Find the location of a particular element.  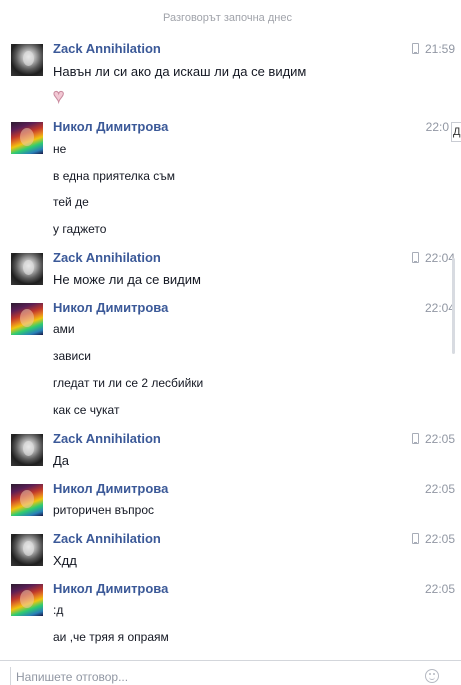

message-text: у гаджето is located at coordinates (80, 229).